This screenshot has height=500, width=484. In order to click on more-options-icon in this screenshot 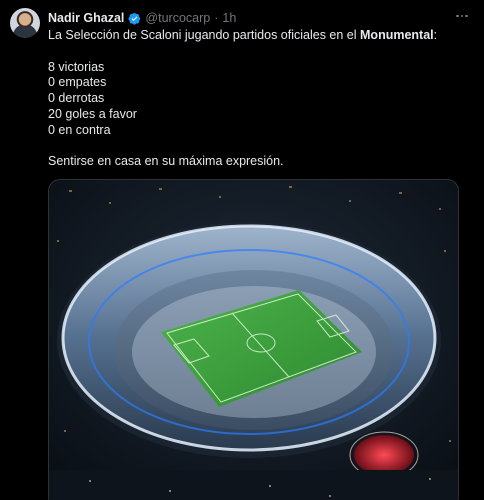, I will do `click(462, 16)`.